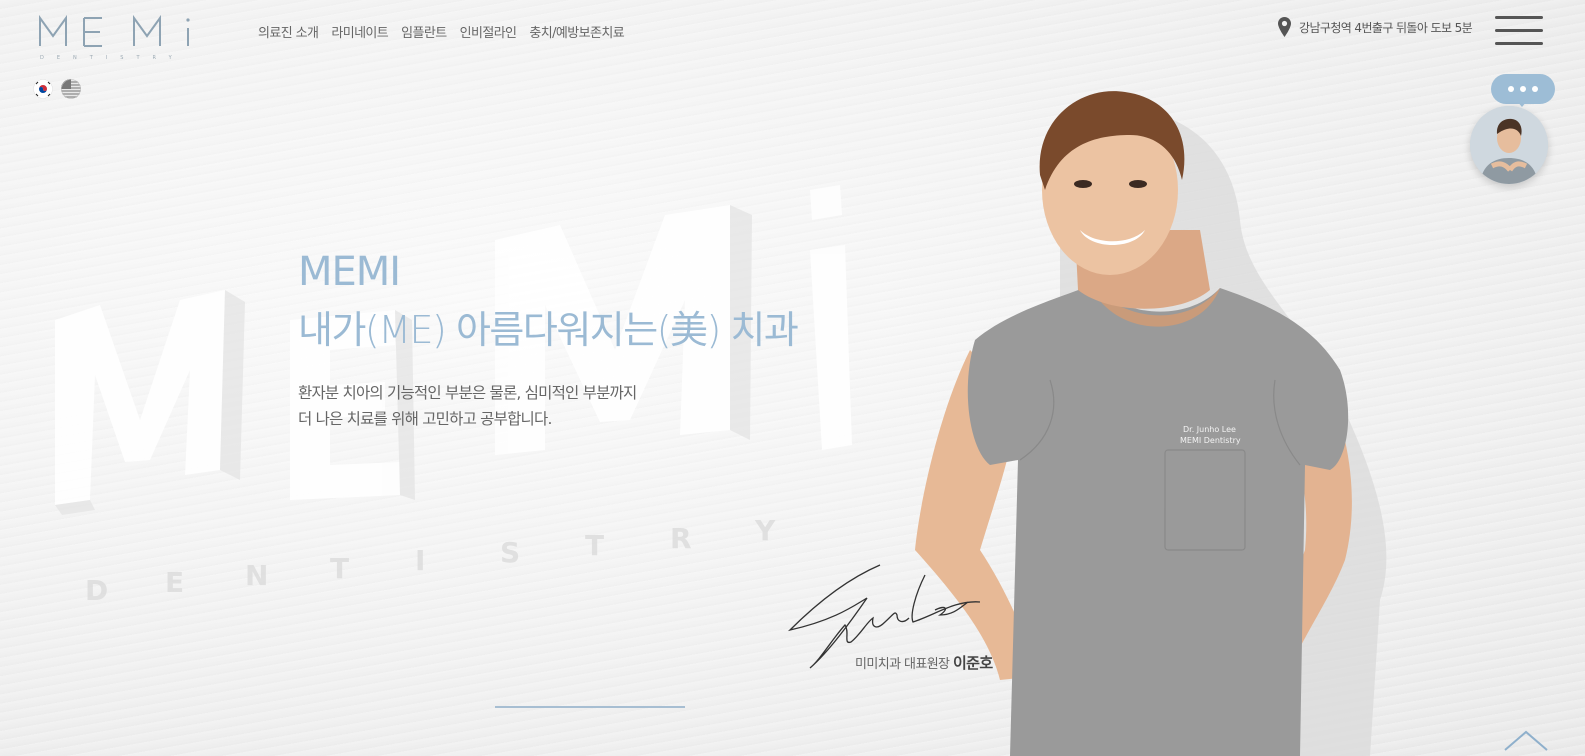 The image size is (1585, 756). What do you see at coordinates (256, 575) in the screenshot?
I see `svg-text: N` at bounding box center [256, 575].